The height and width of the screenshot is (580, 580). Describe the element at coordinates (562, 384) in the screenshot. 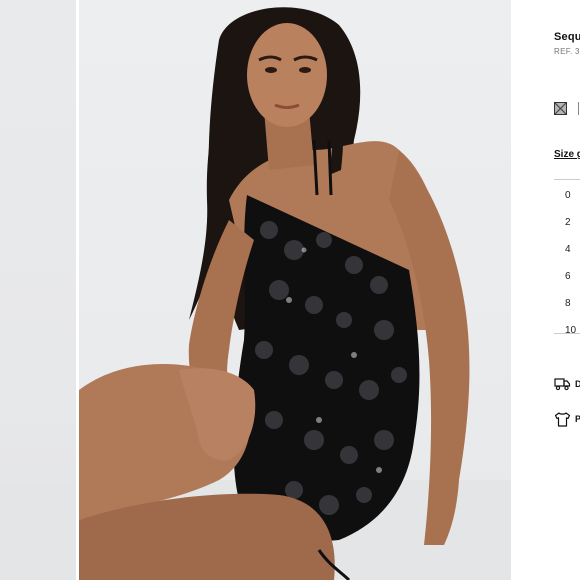

I see `truck-icon` at that location.